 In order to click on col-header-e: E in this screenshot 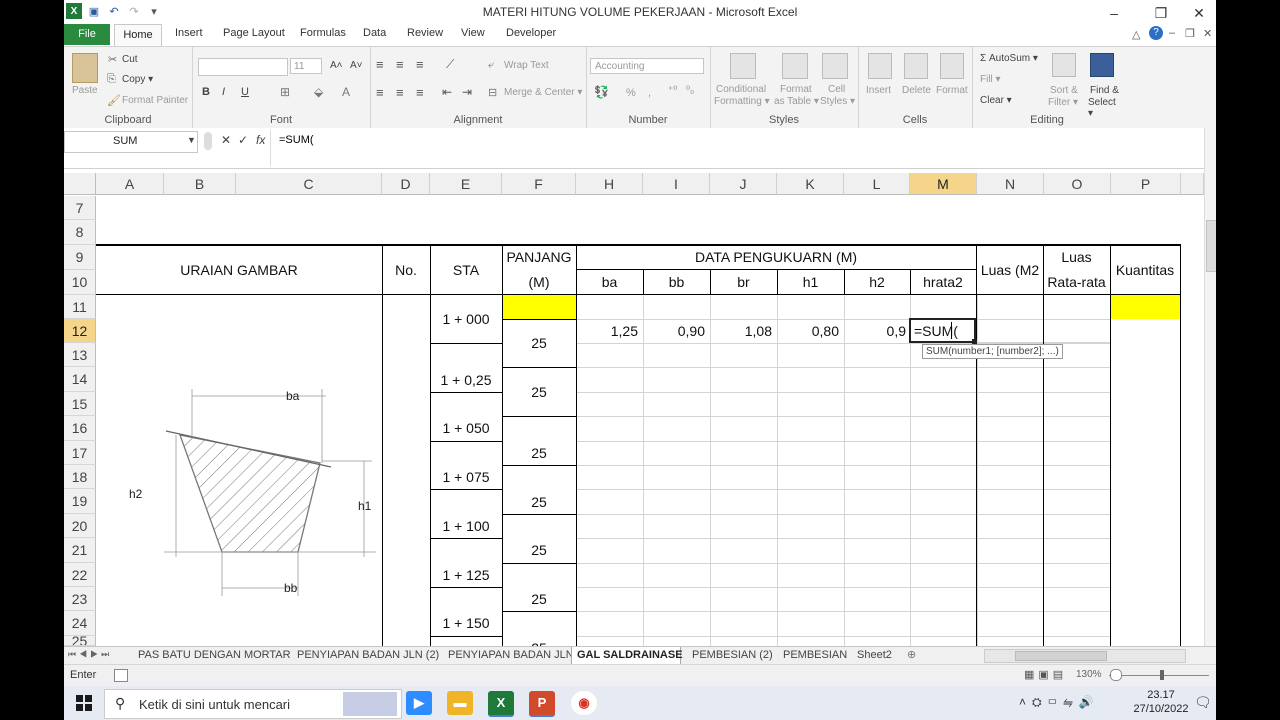, I will do `click(466, 184)`.